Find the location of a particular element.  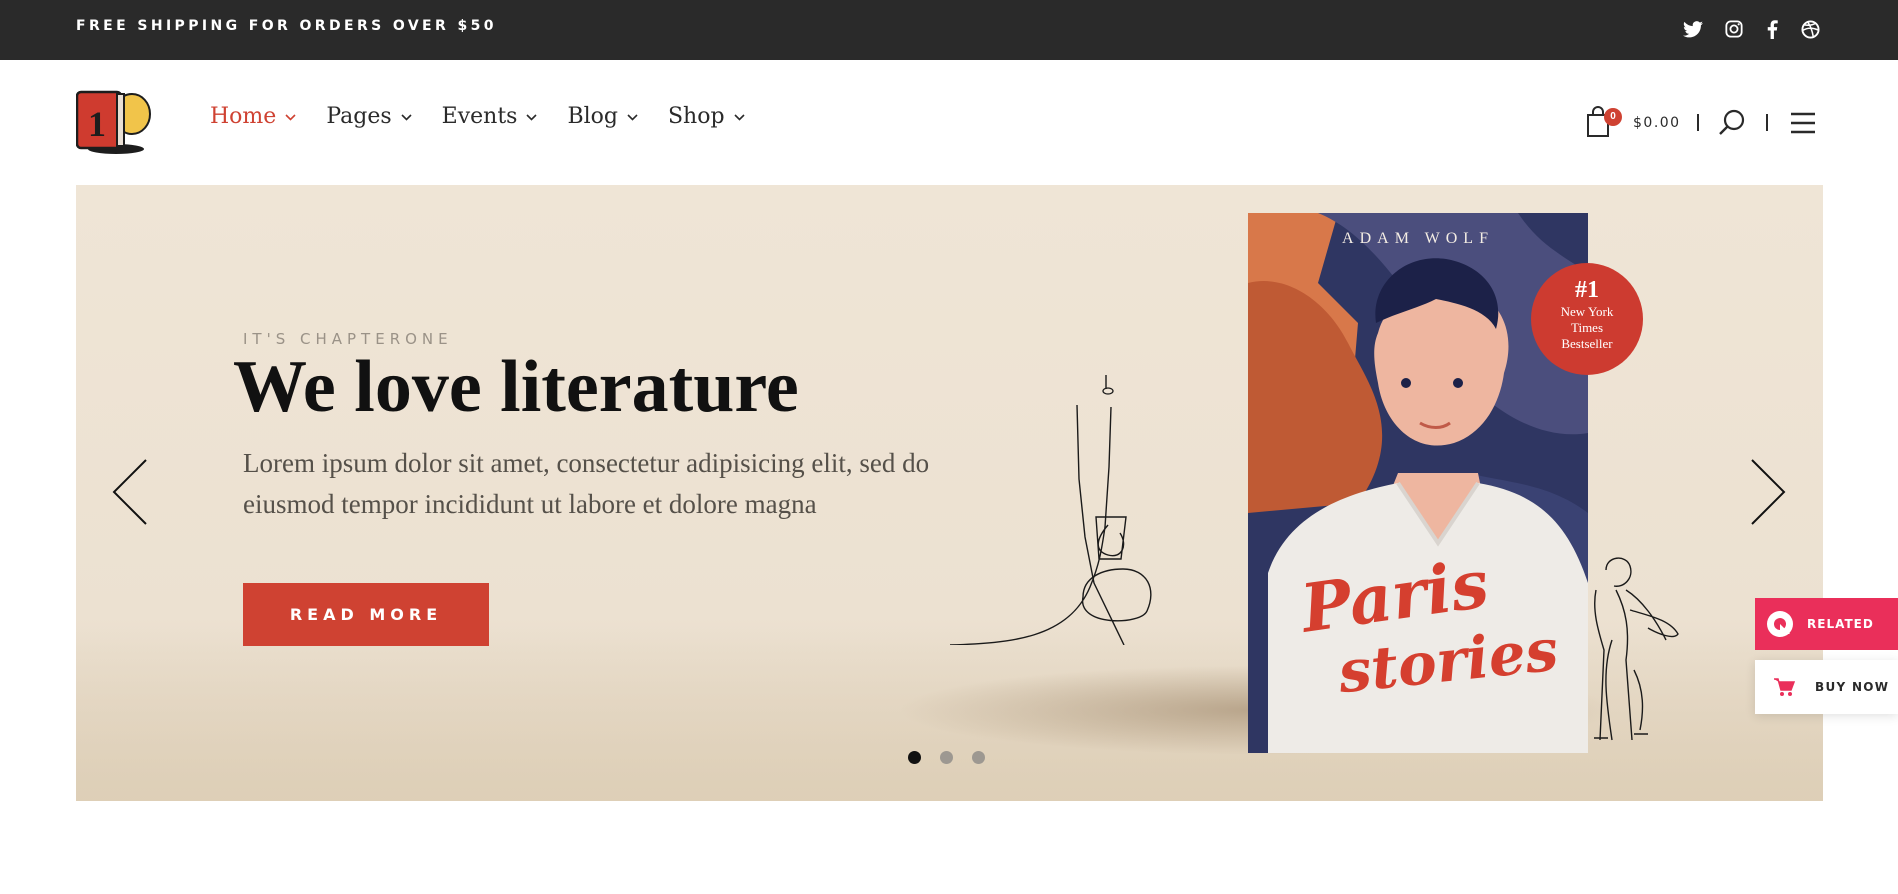

promo-text: FREE SHIPPING FOR ORDERS OVER $50 is located at coordinates (286, 26).